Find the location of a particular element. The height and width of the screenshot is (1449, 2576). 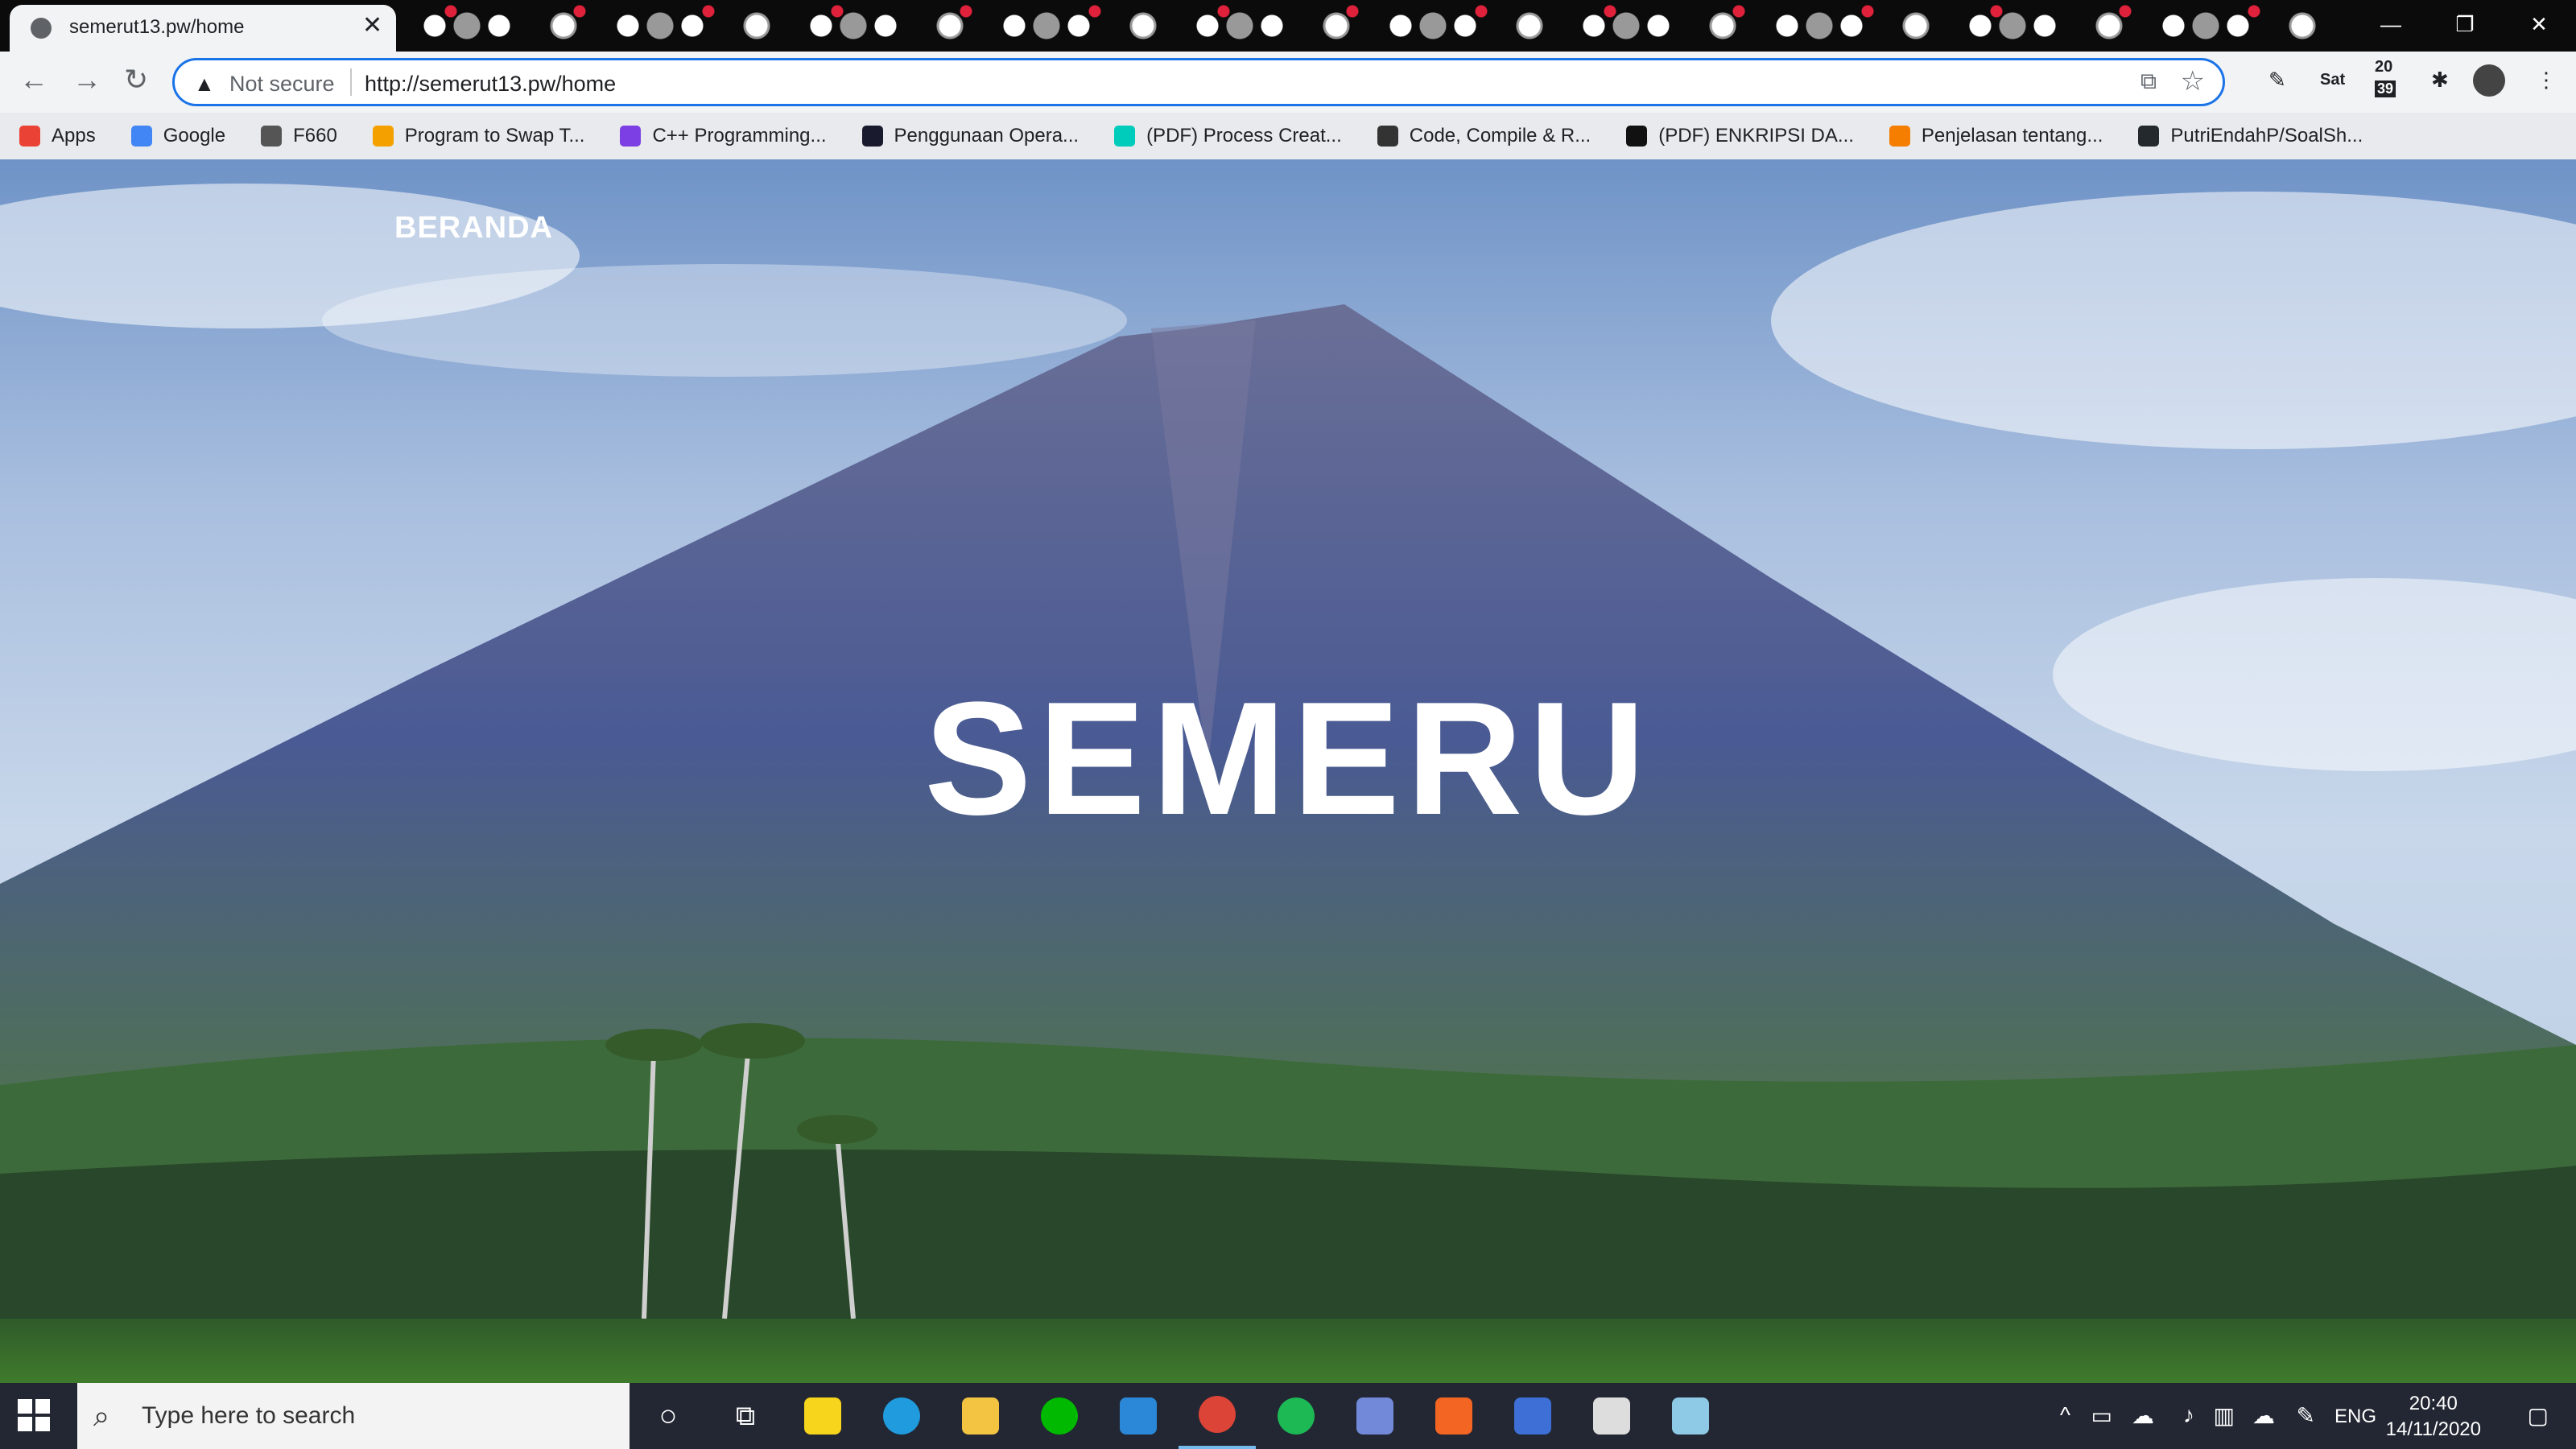

apps-grid-icon is located at coordinates (29, 136).